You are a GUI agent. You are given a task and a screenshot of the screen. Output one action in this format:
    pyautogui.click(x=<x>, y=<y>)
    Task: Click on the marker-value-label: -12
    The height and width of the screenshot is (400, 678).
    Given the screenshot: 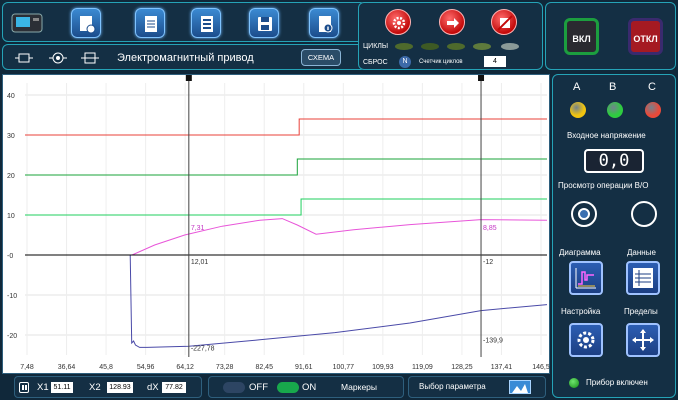 What is the action you would take?
    pyautogui.click(x=488, y=262)
    